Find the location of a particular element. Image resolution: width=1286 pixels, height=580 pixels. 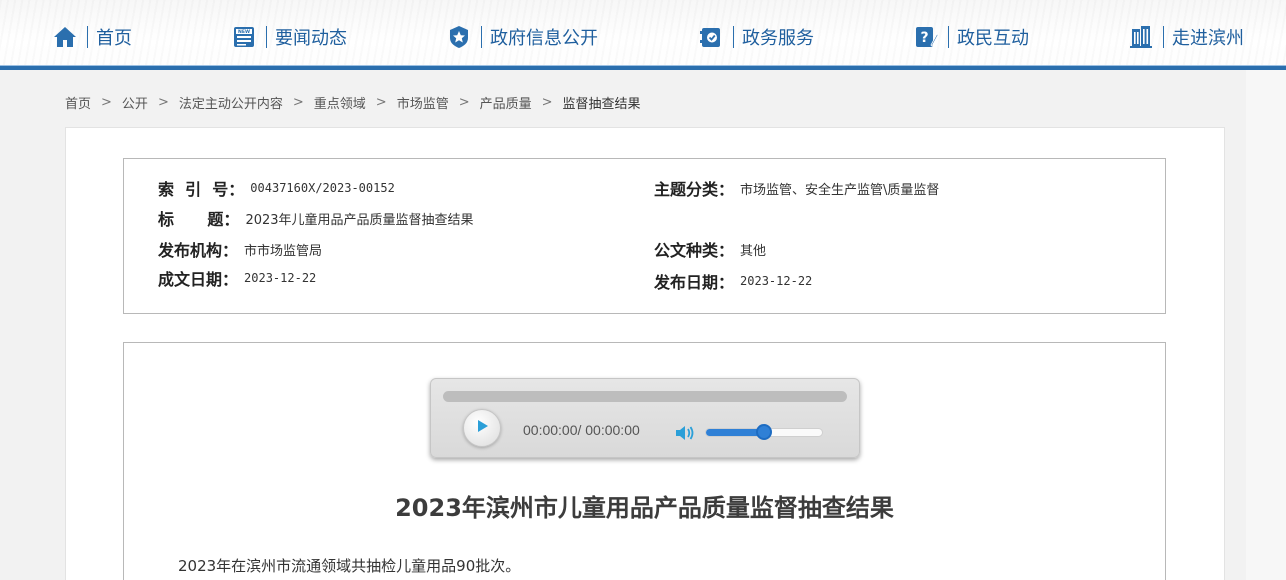

audio-player: 00:00:00/ 00:00:00 is located at coordinates (645, 418).